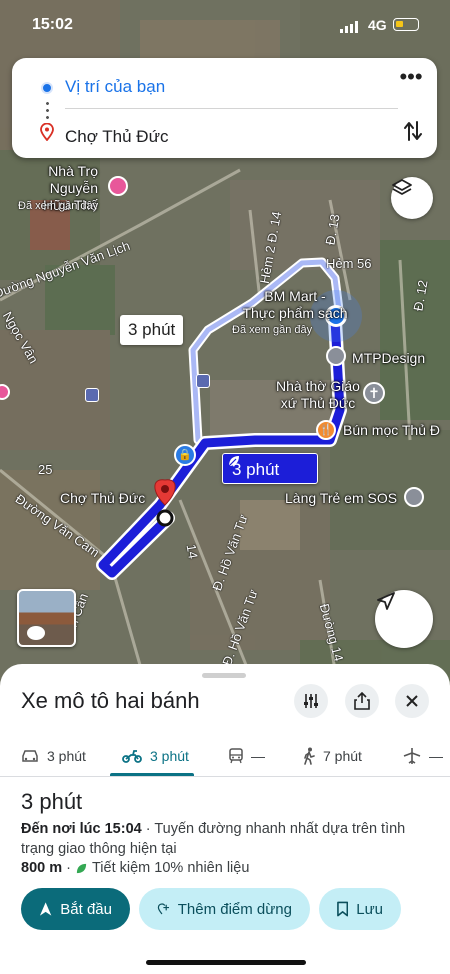 The width and height of the screenshot is (450, 974). What do you see at coordinates (115, 87) in the screenshot?
I see `origin-field: Vị trí của bạn` at bounding box center [115, 87].